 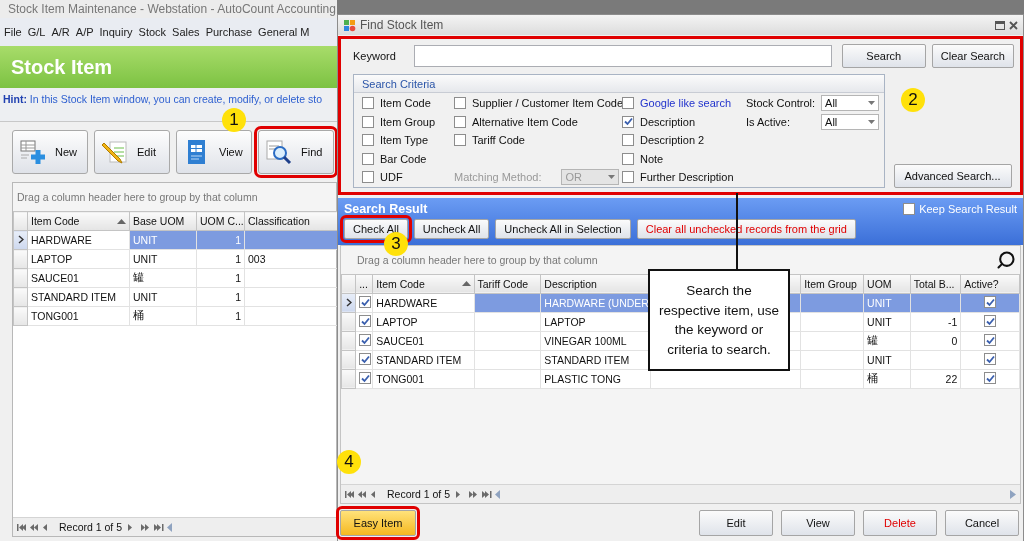 What do you see at coordinates (152, 32) in the screenshot?
I see `menu-item: Stock` at bounding box center [152, 32].